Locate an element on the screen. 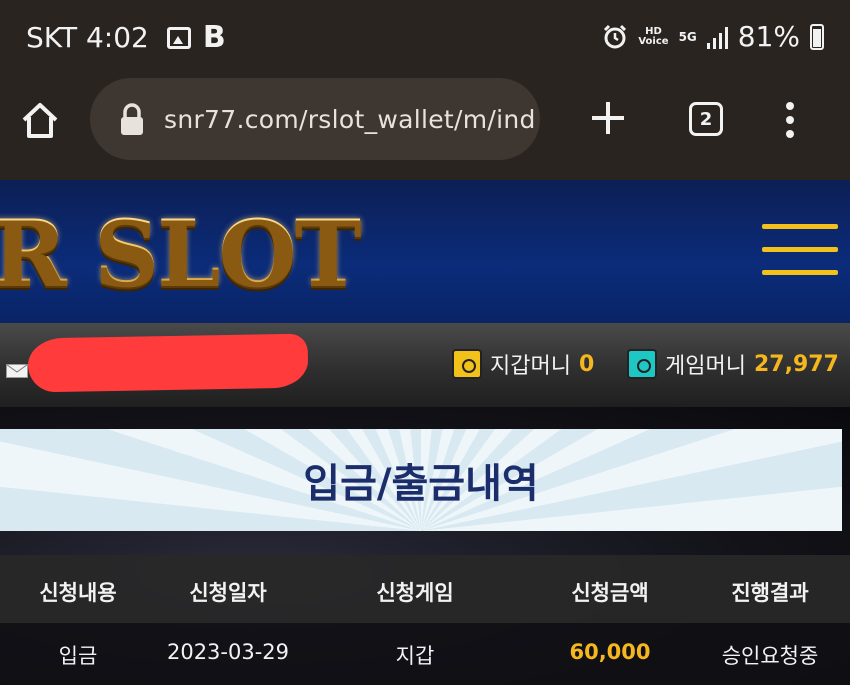  row-type: 입금 is located at coordinates (78, 656).